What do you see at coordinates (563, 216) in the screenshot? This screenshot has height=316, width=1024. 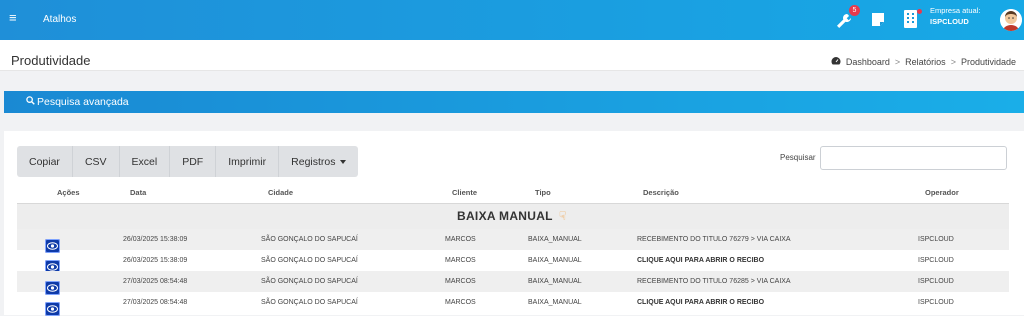 I see `pointing-hand-icon: ☟` at bounding box center [563, 216].